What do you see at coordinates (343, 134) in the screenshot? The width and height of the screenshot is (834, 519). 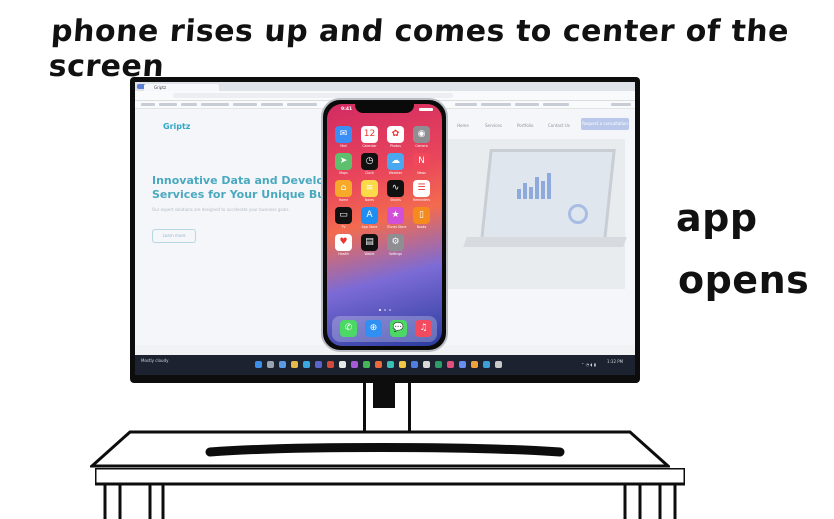 I see `mail-icon: ✉` at bounding box center [343, 134].